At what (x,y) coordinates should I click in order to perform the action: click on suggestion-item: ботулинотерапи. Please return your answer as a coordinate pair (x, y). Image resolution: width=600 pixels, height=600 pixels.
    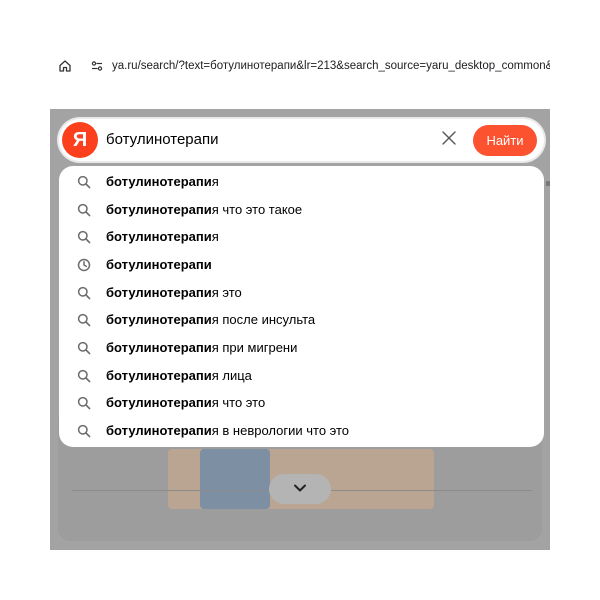
    Looking at the image, I should click on (301, 264).